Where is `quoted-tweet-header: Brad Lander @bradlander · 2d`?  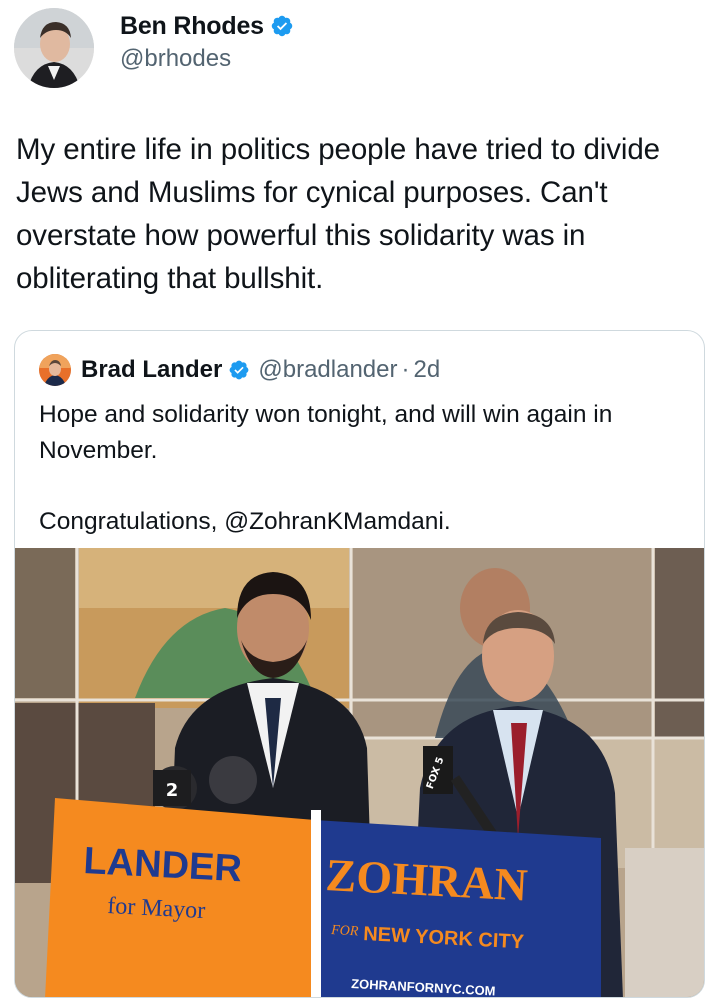 quoted-tweet-header: Brad Lander @bradlander · 2d is located at coordinates (239, 370).